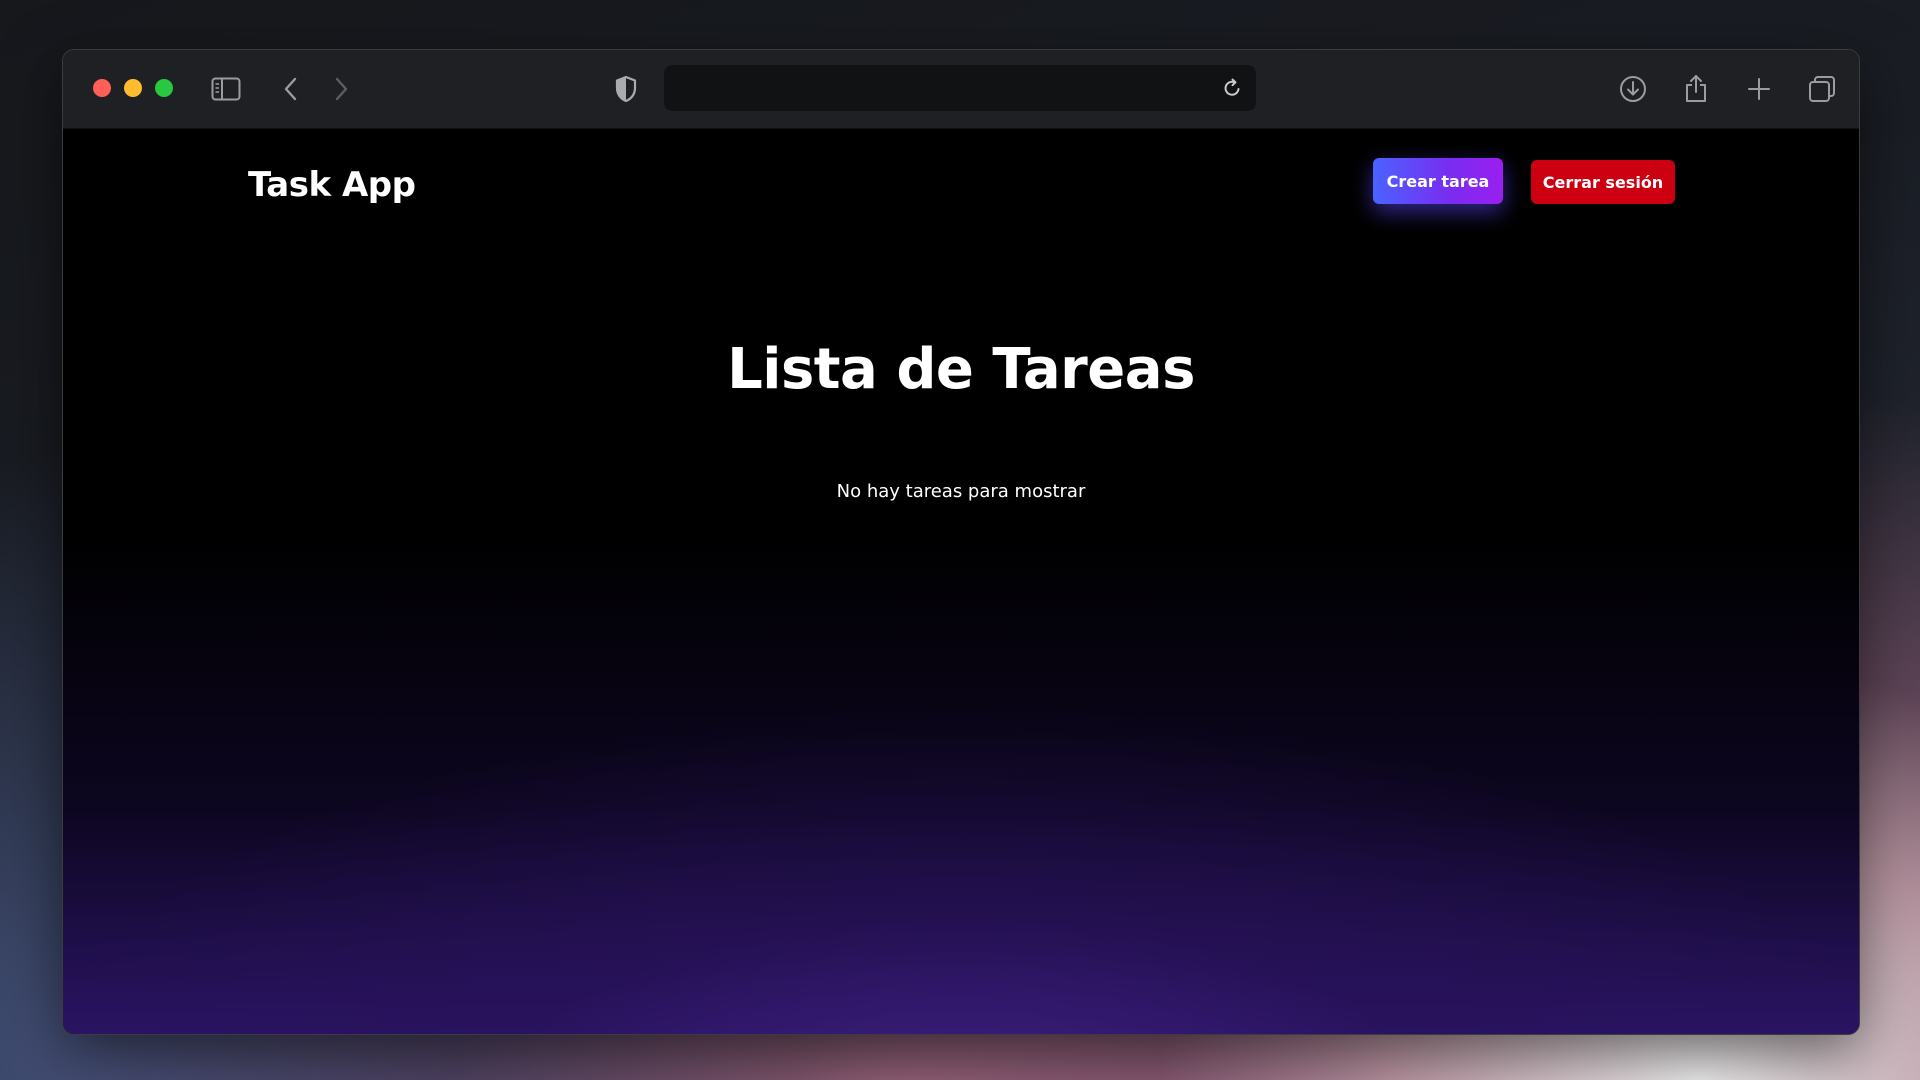 The height and width of the screenshot is (1080, 1920). Describe the element at coordinates (133, 88) in the screenshot. I see `minimize-window-button` at that location.